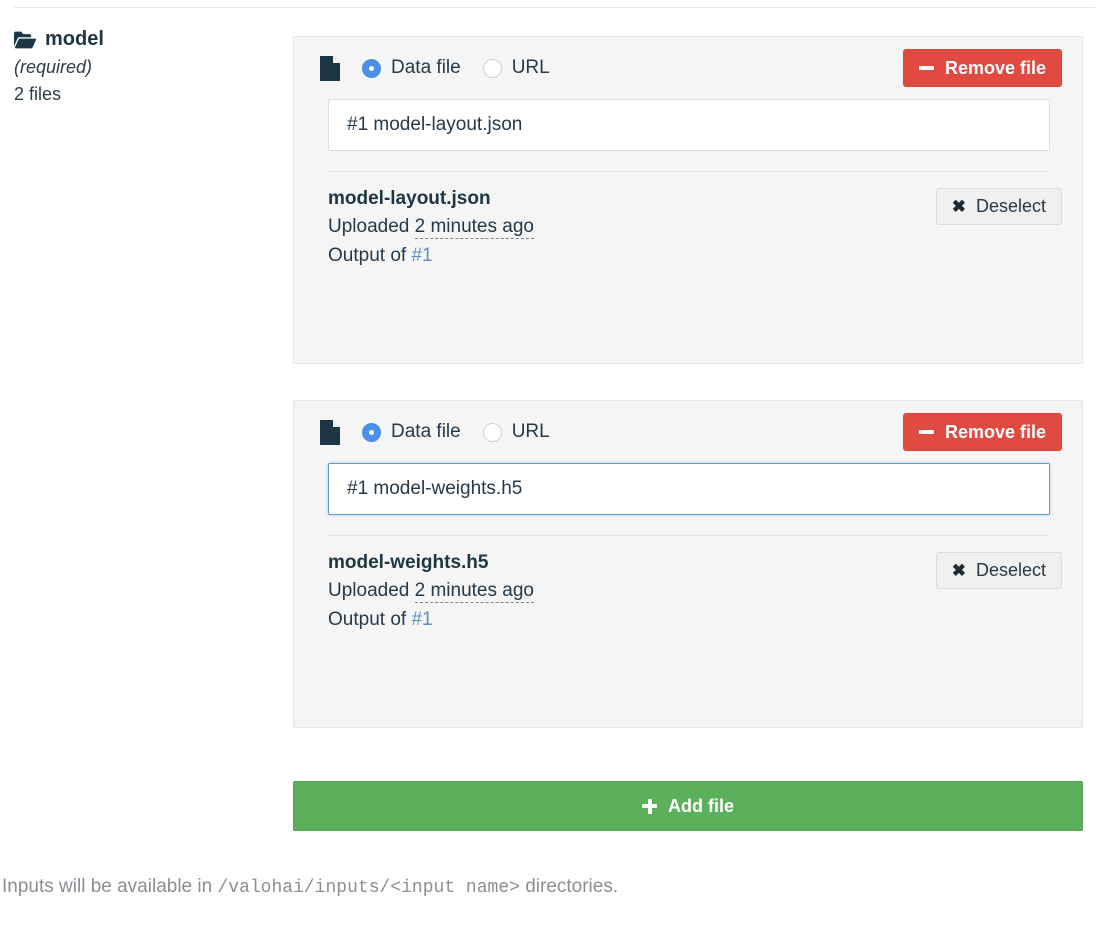 This screenshot has width=1108, height=934. What do you see at coordinates (408, 562) in the screenshot?
I see `file-name: model-weights.h5` at bounding box center [408, 562].